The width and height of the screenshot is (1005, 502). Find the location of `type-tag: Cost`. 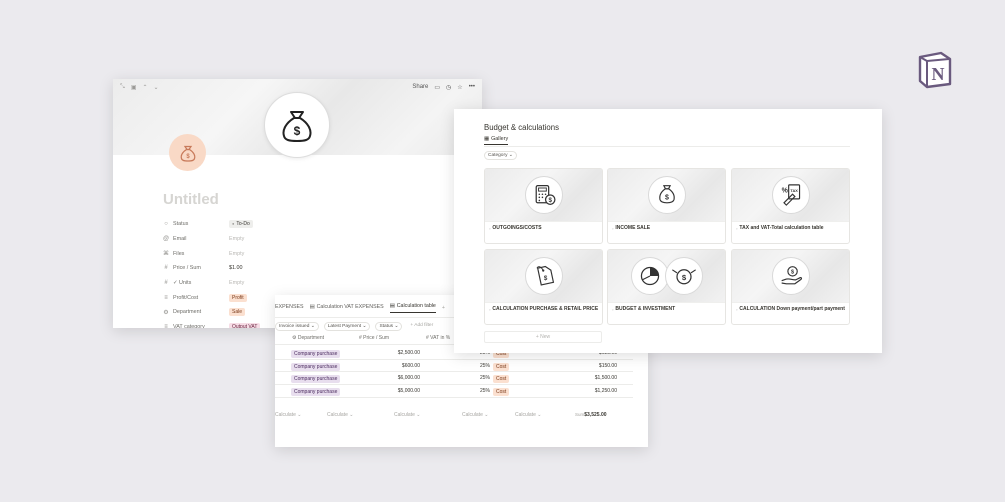

type-tag: Cost is located at coordinates (501, 379).